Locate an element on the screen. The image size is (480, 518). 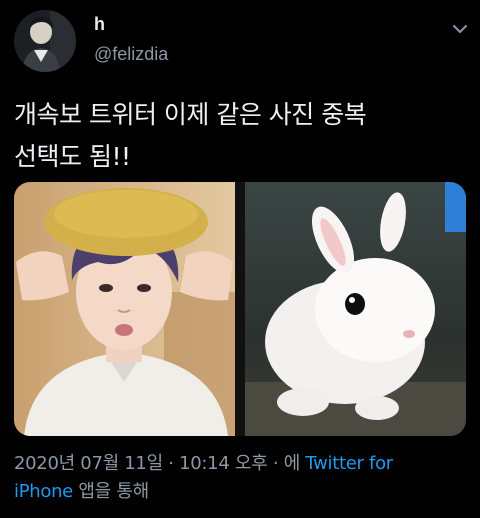
avatar-image is located at coordinates (45, 41).